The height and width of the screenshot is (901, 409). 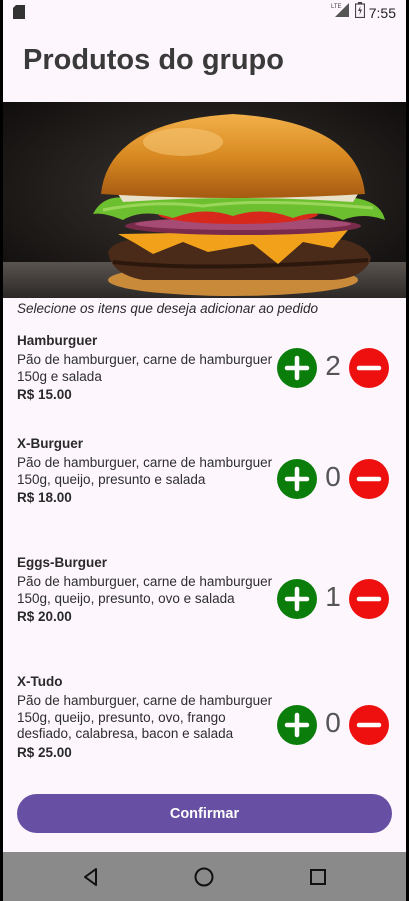 I want to click on quantity-control: 1, so click(x=334, y=599).